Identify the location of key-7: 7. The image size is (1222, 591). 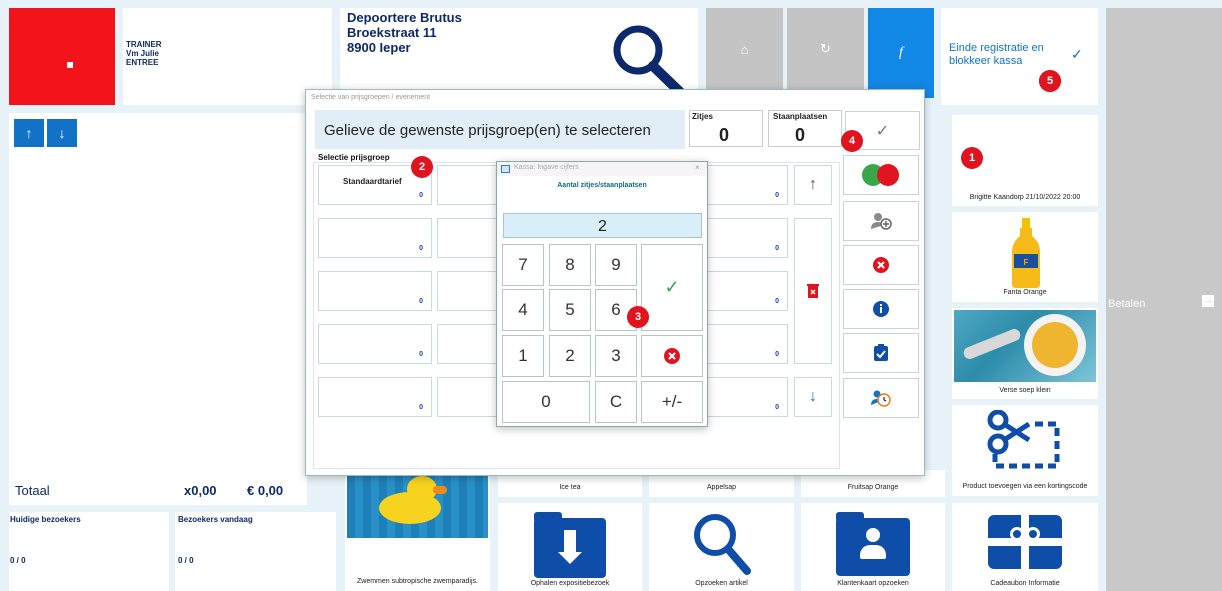
(523, 265).